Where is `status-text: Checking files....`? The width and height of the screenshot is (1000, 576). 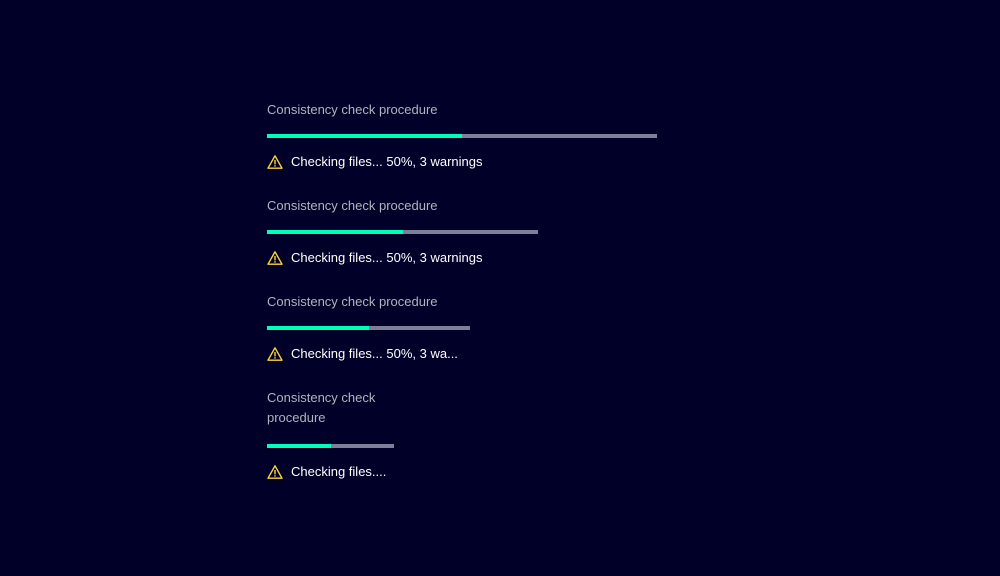
status-text: Checking files.... is located at coordinates (339, 471).